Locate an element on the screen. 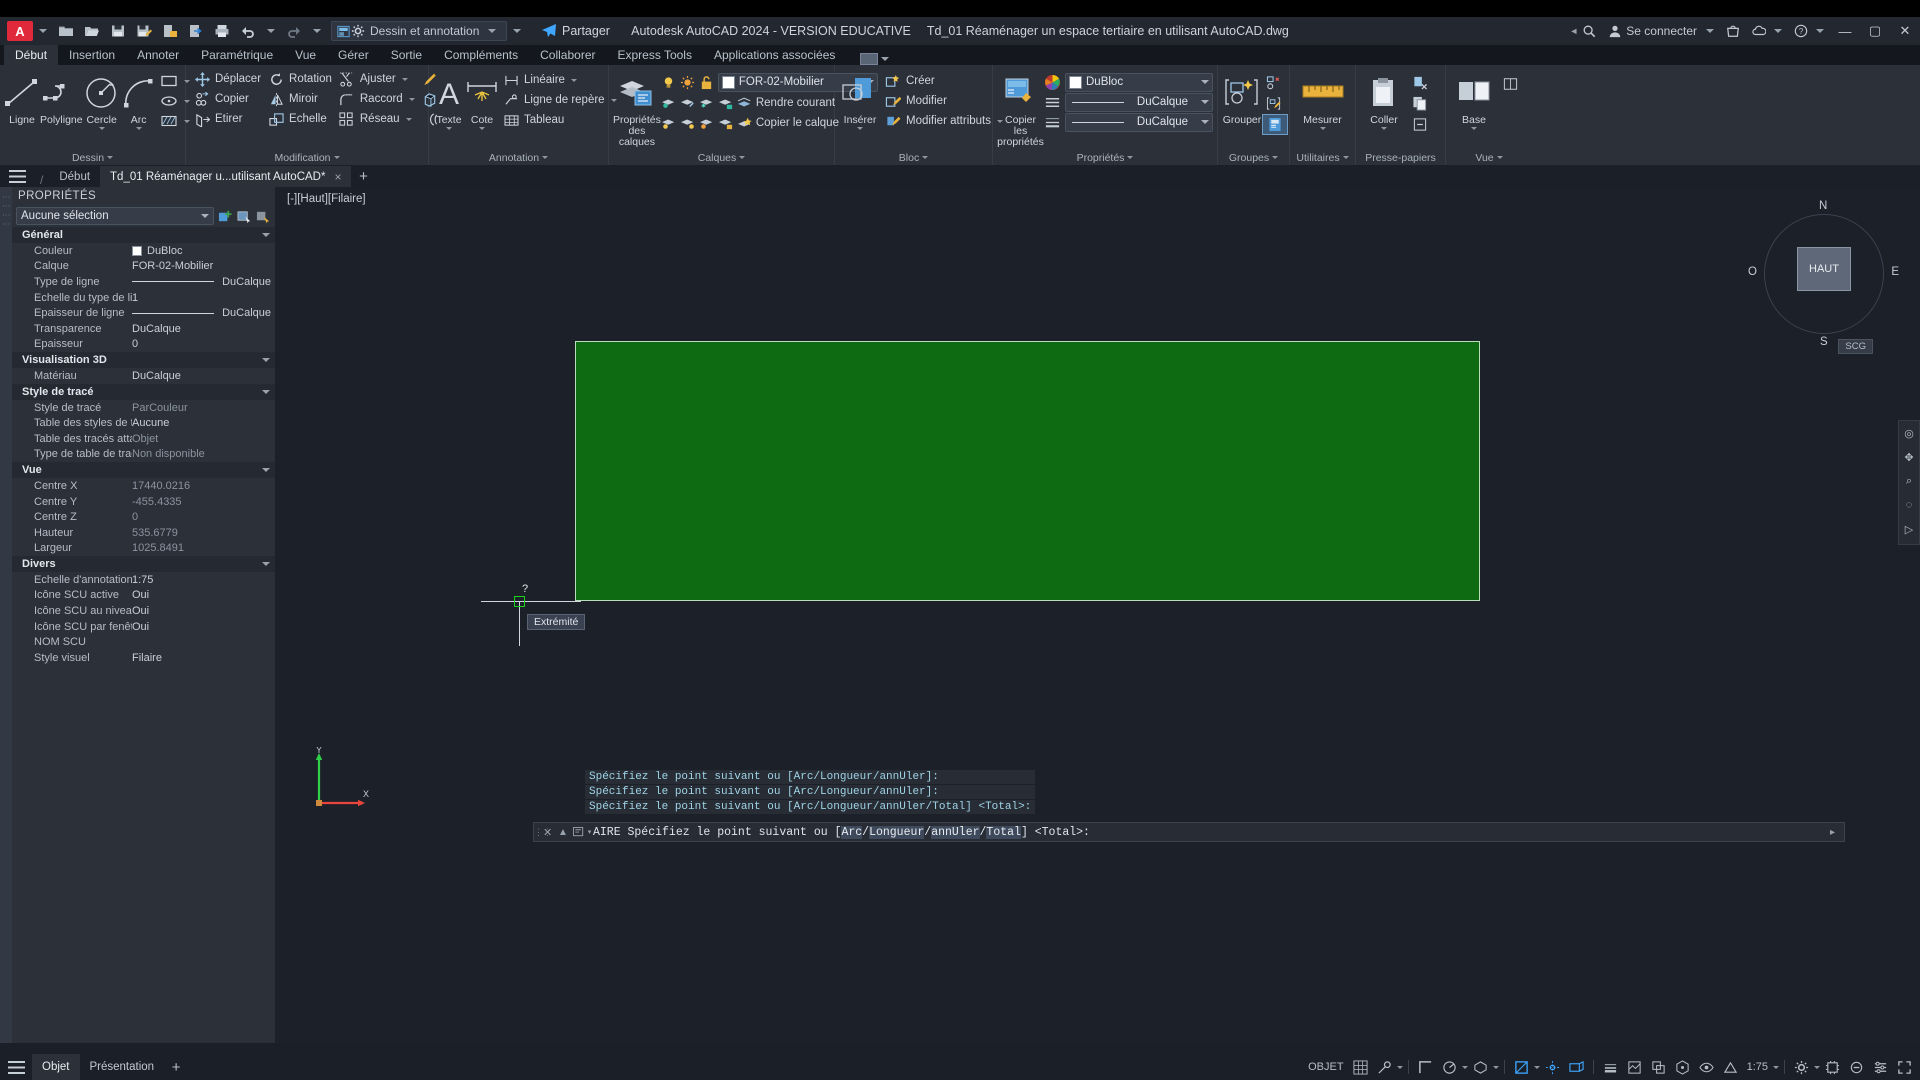 This screenshot has height=1080, width=1920. view-cube-south-label: S is located at coordinates (1824, 342).